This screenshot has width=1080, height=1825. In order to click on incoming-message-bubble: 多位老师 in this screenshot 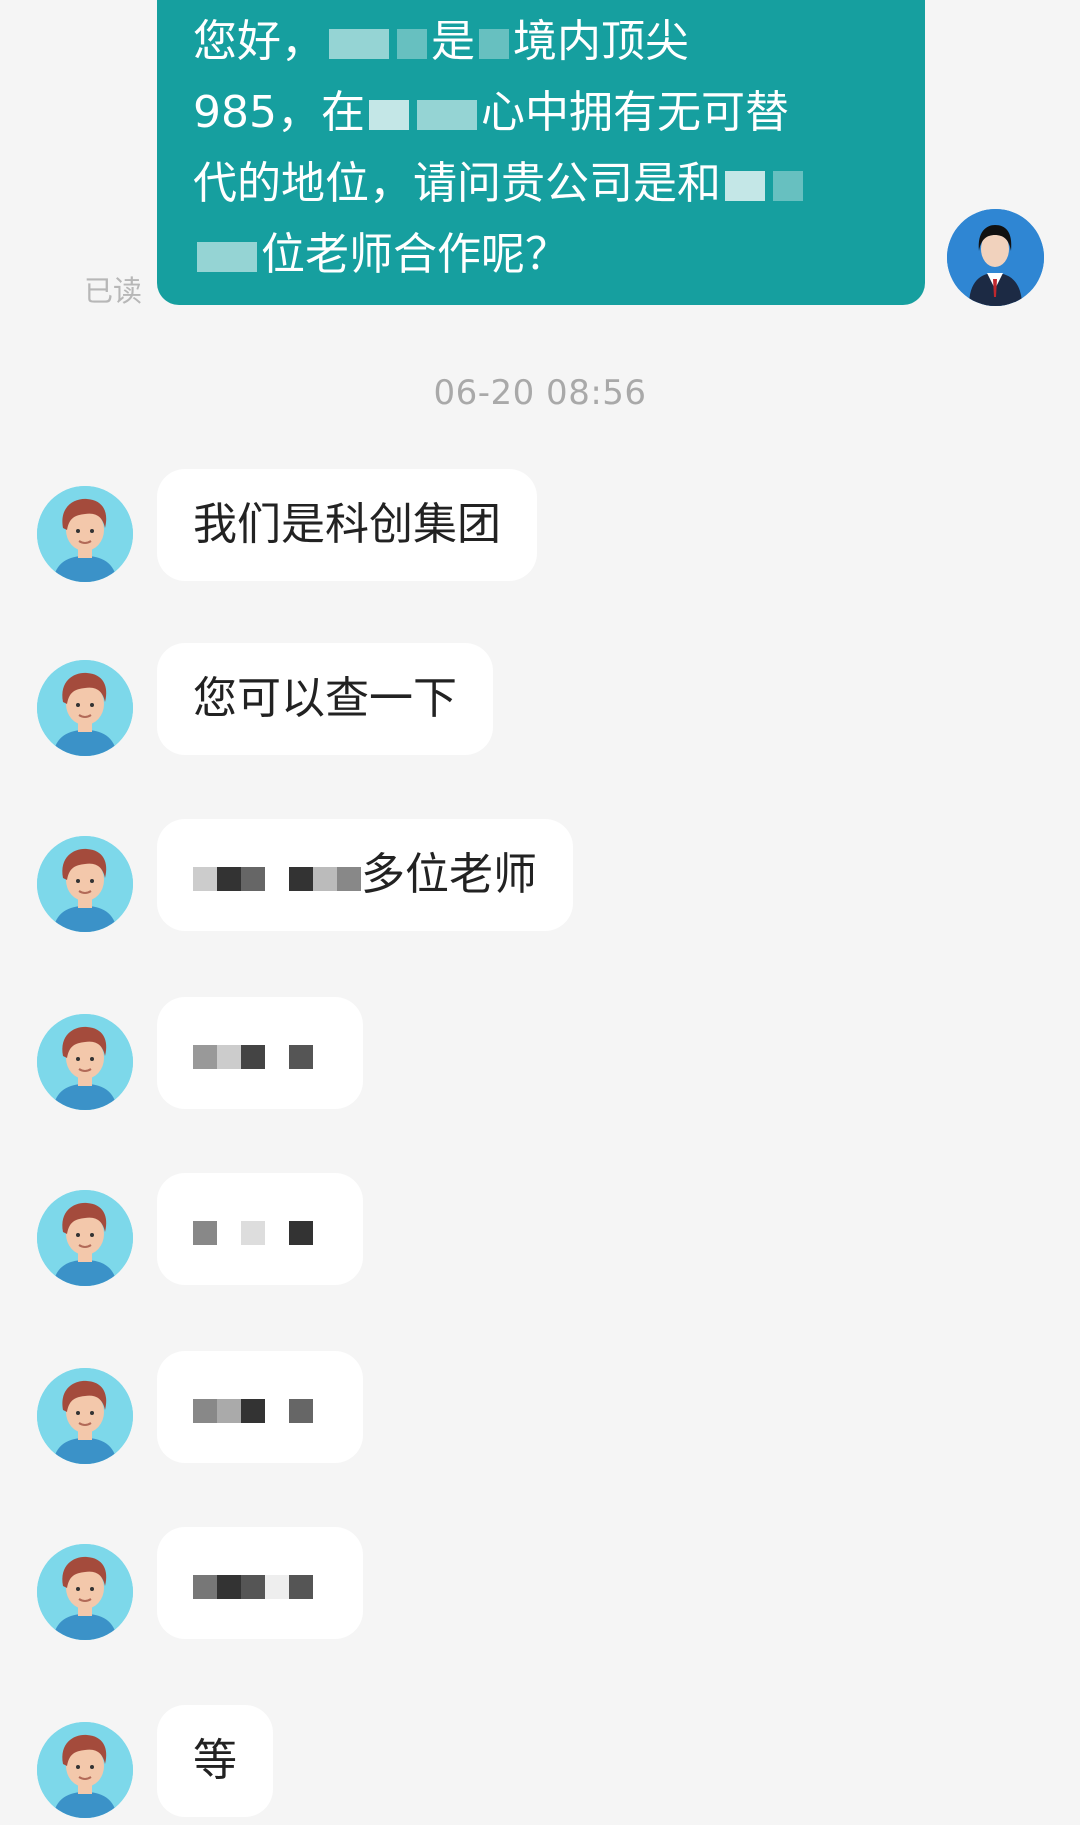, I will do `click(365, 875)`.